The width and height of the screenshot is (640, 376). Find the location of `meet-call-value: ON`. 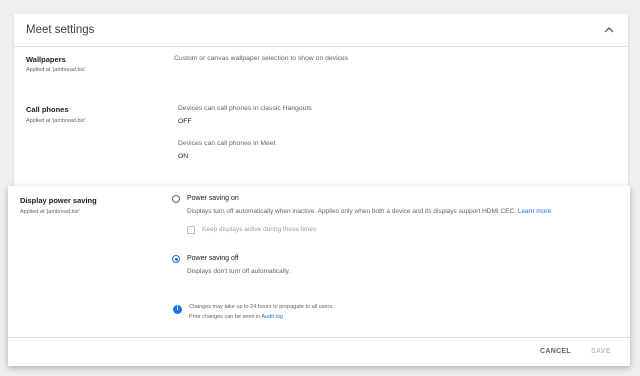

meet-call-value: ON is located at coordinates (183, 156).